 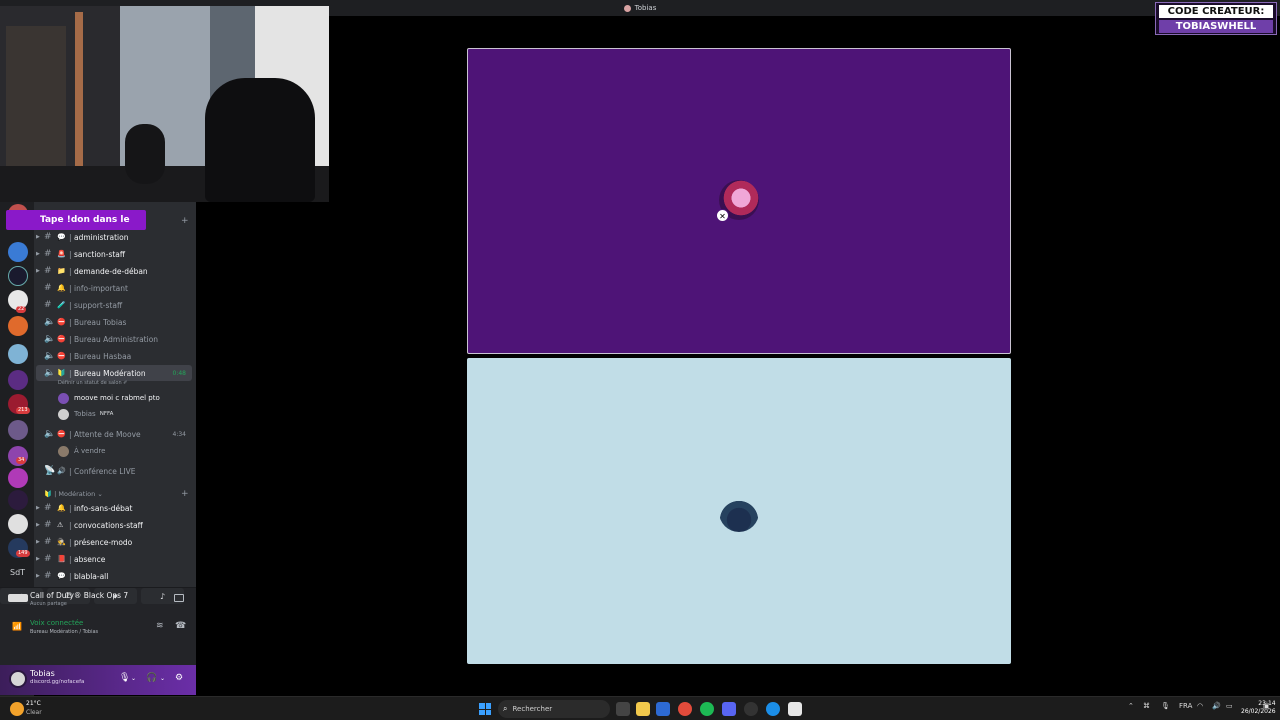 What do you see at coordinates (485, 709) in the screenshot?
I see `windows-start-icon` at bounding box center [485, 709].